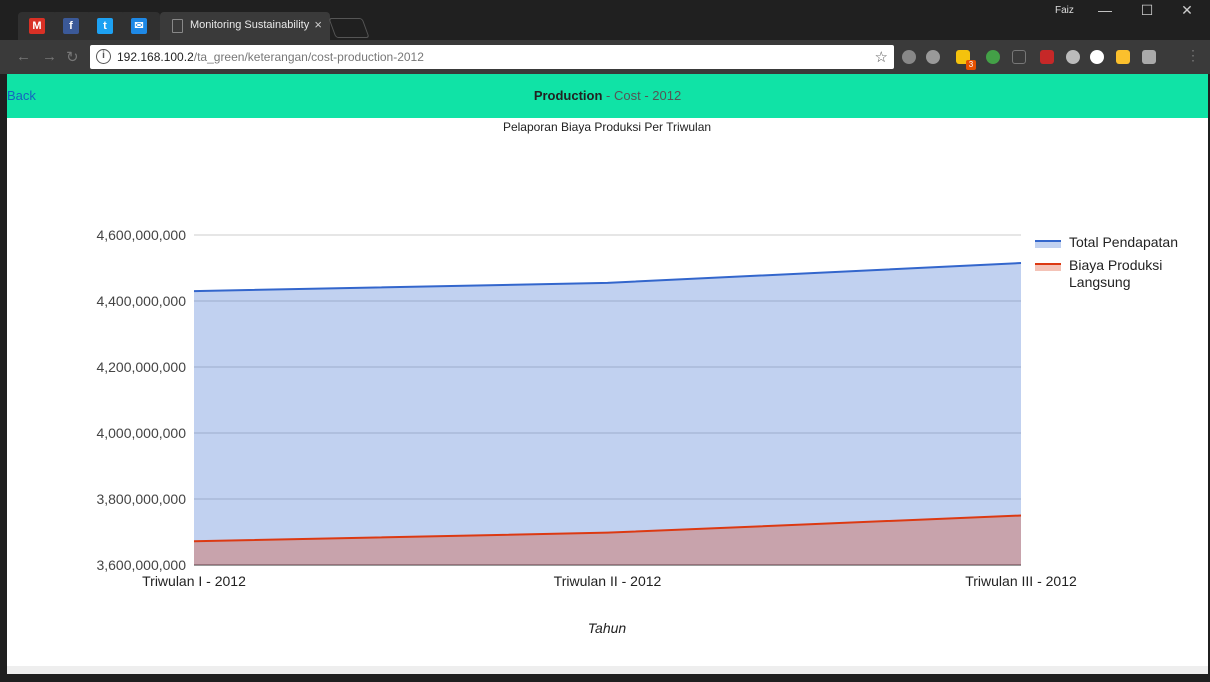 Image resolution: width=1210 pixels, height=682 pixels. I want to click on chart-title: Pelaporan Biaya Produksi Per Triwulan, so click(607, 127).